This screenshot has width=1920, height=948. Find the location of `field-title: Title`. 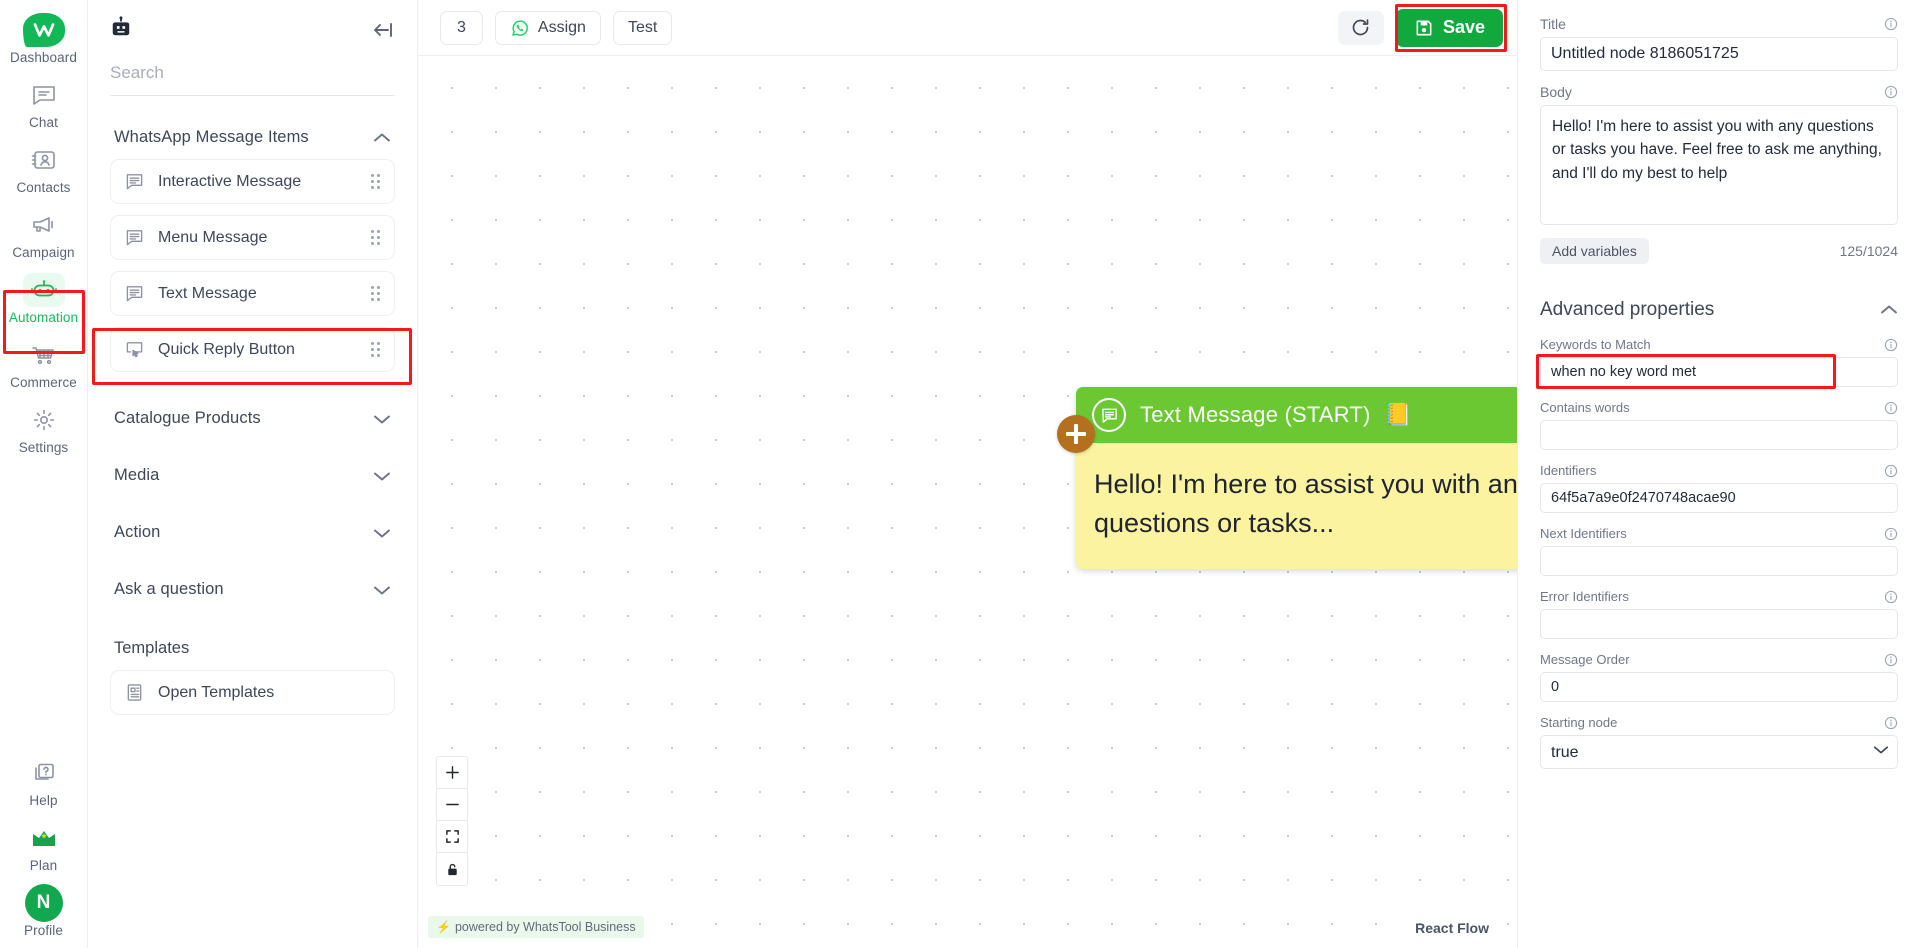

field-title: Title is located at coordinates (1719, 43).